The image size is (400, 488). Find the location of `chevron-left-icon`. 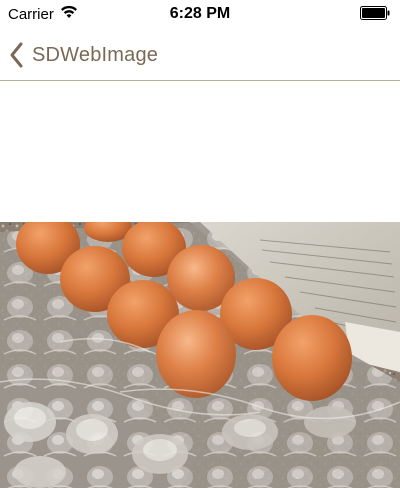

chevron-left-icon is located at coordinates (16, 55).